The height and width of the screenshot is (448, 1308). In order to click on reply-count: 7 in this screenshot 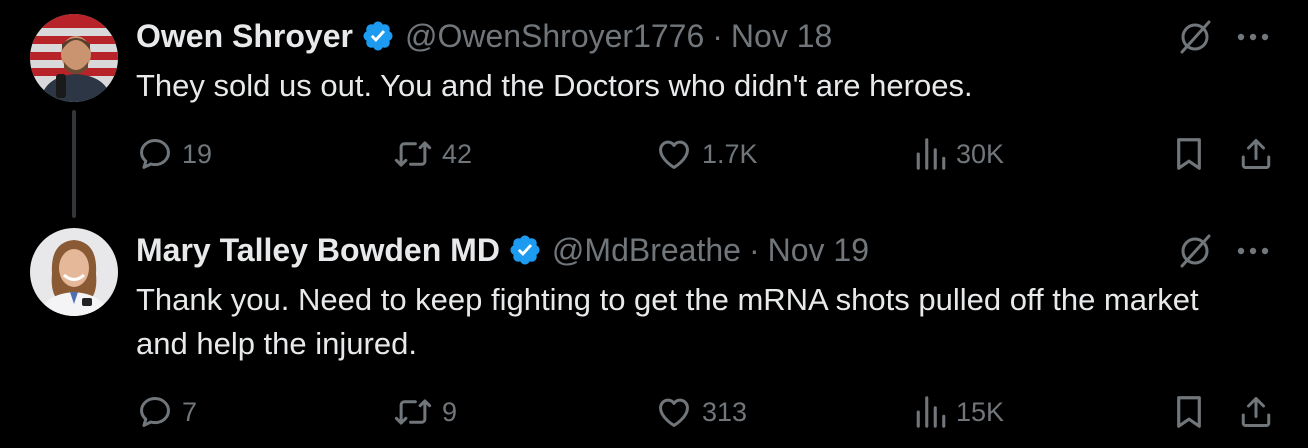, I will do `click(190, 411)`.